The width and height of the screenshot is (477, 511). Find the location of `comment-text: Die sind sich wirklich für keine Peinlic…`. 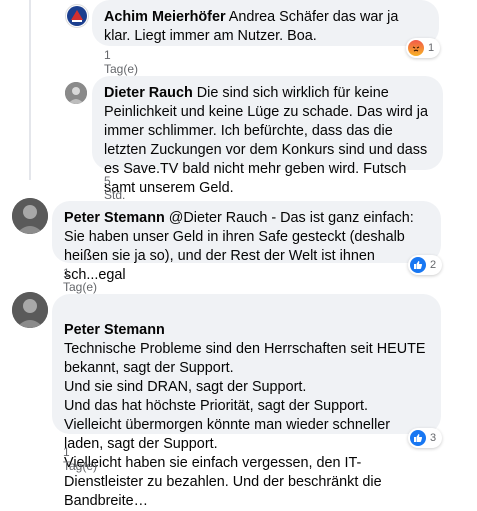

comment-text: Die sind sich wirklich für keine Peinlic… is located at coordinates (266, 140).